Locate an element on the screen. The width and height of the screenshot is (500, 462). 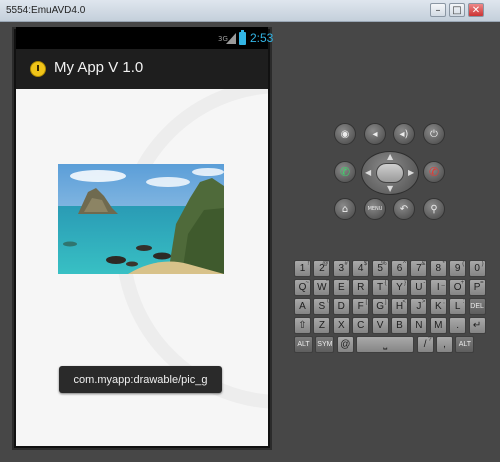
key-3-9: ↵ is located at coordinates (477, 325).